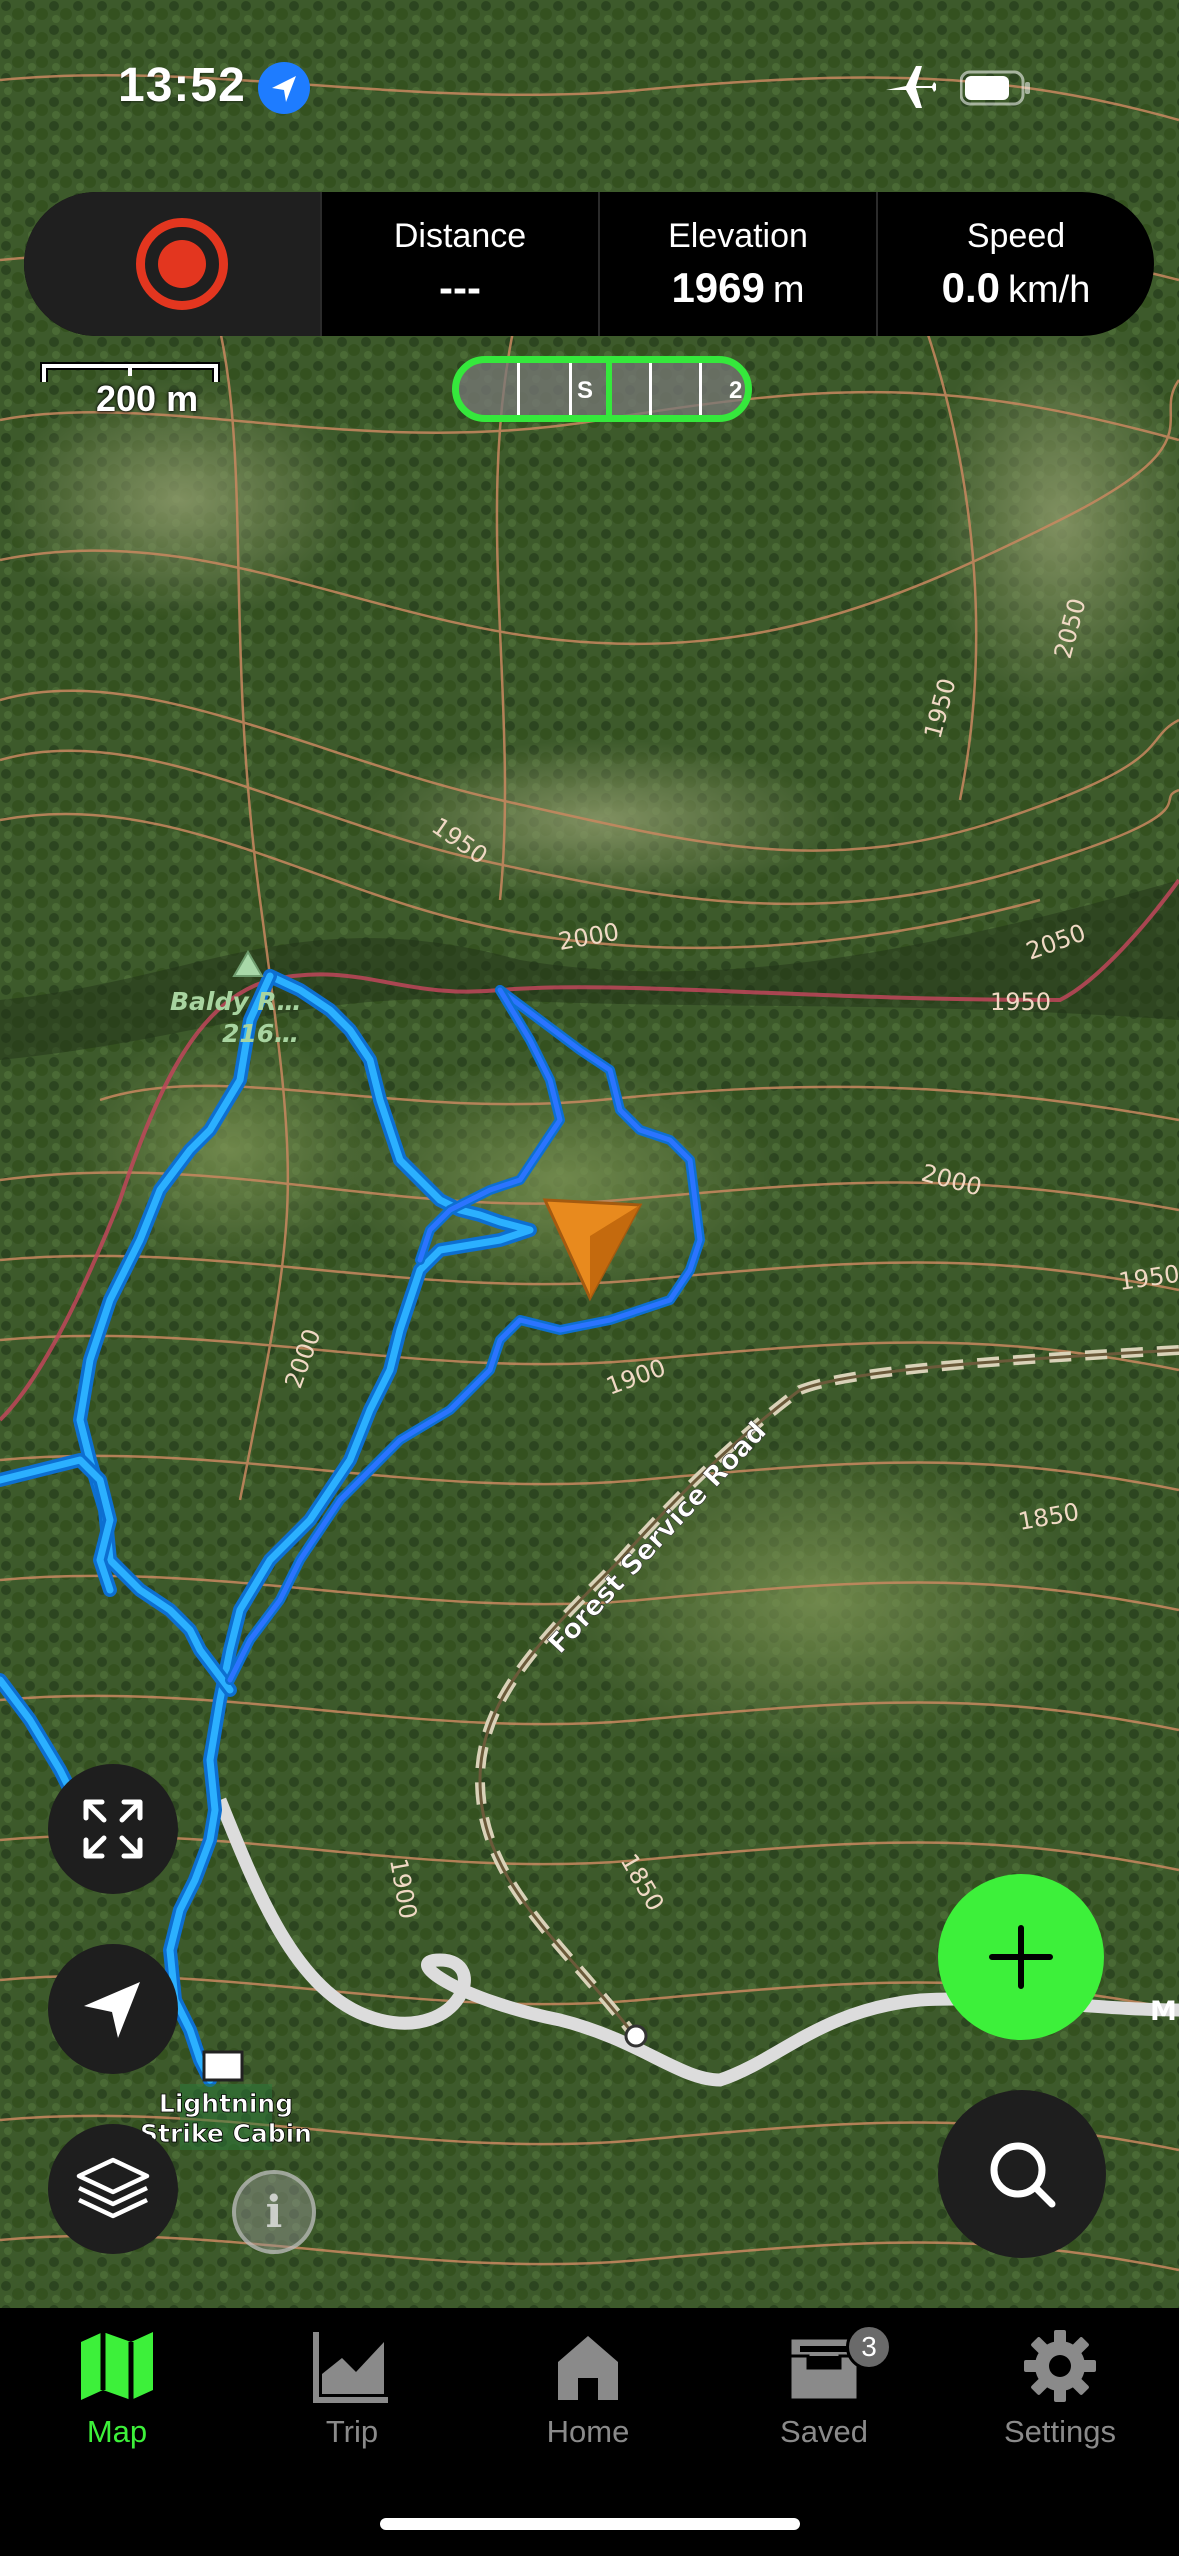 Image resolution: width=1179 pixels, height=2556 pixels. Describe the element at coordinates (1020, 1002) in the screenshot. I see `contour-label: 1950` at that location.